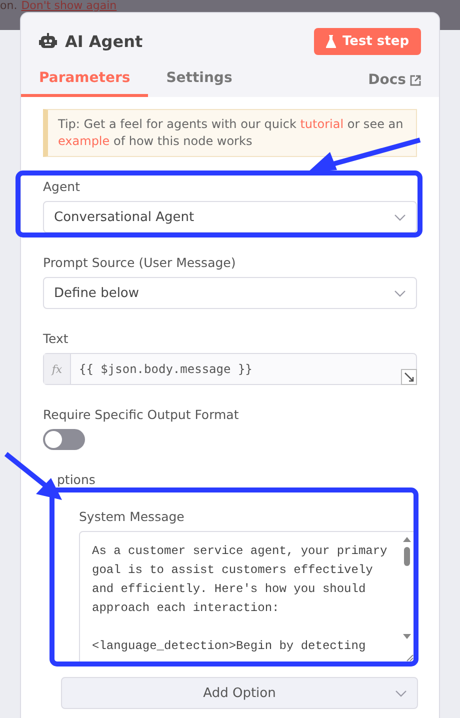 The height and width of the screenshot is (718, 460). I want to click on expand-icon, so click(409, 377).